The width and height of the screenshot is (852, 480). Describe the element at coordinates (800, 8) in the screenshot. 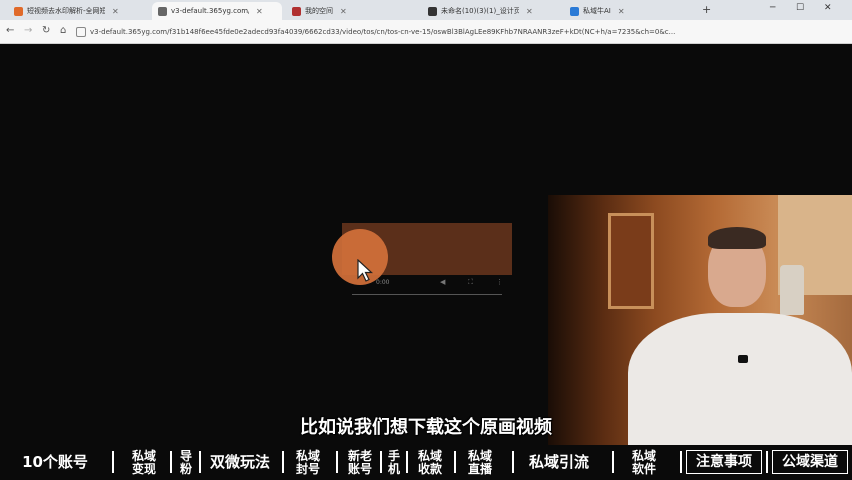

I see `maximize-icon: ☐` at that location.